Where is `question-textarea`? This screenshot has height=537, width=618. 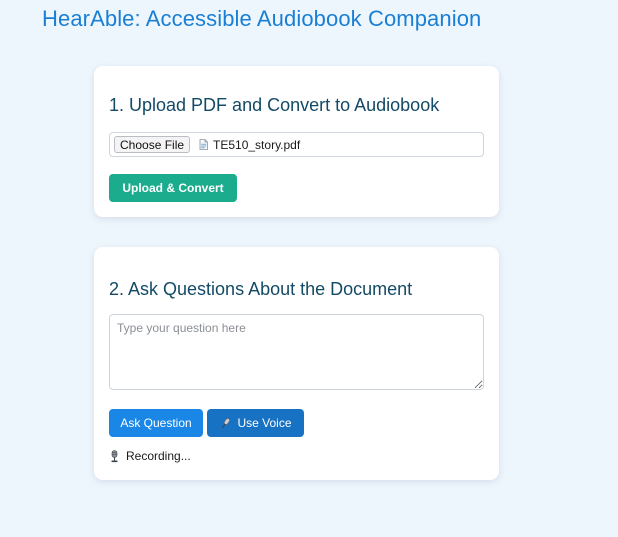
question-textarea is located at coordinates (296, 352).